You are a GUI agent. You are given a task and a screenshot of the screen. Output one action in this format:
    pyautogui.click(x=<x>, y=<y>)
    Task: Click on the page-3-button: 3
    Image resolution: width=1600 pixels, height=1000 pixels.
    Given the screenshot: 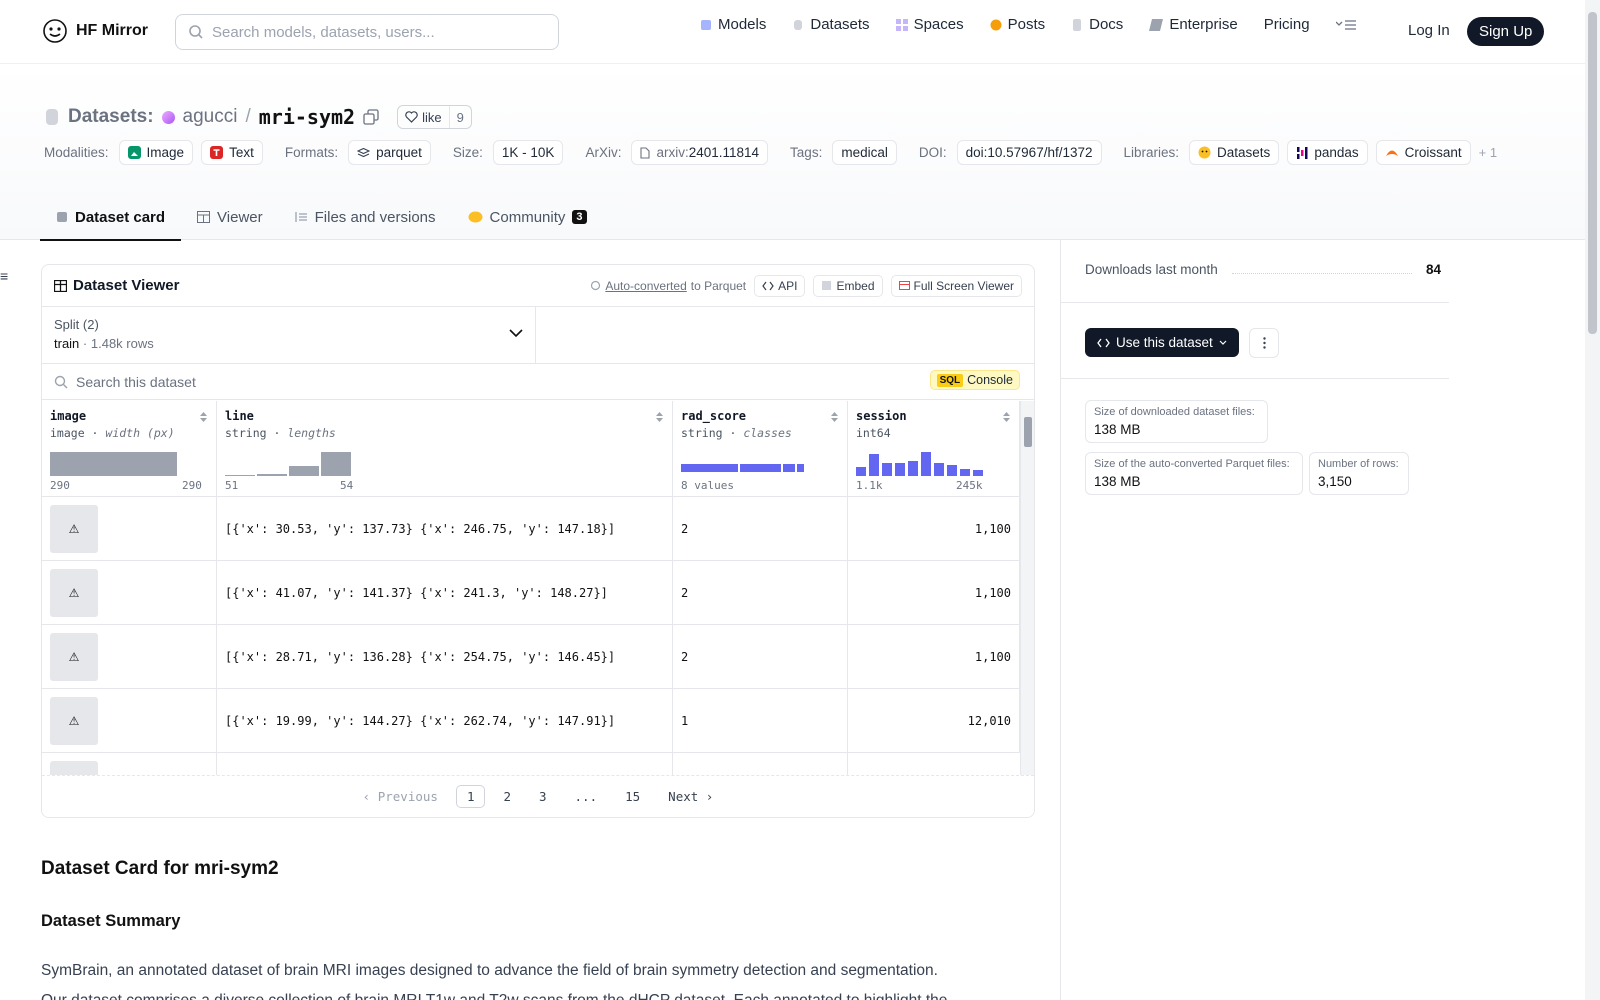 What is the action you would take?
    pyautogui.click(x=543, y=796)
    